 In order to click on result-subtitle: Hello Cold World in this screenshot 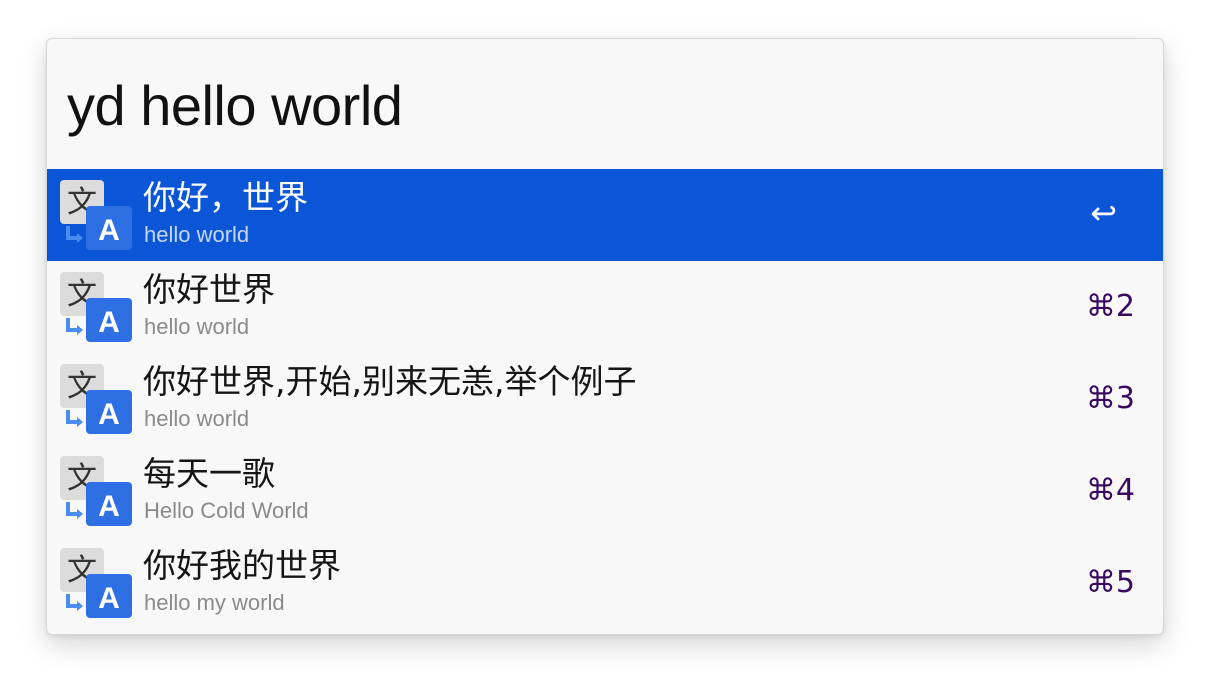, I will do `click(226, 510)`.